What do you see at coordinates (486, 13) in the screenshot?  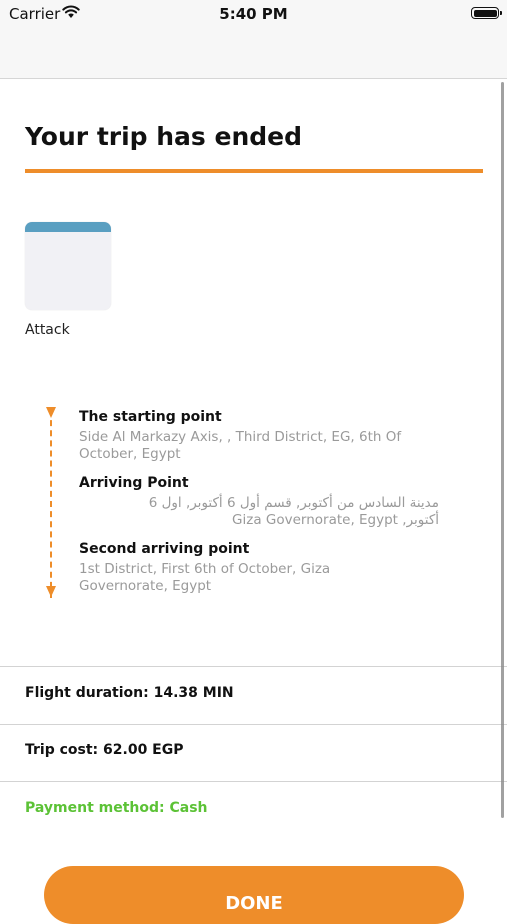 I see `battery-icon` at bounding box center [486, 13].